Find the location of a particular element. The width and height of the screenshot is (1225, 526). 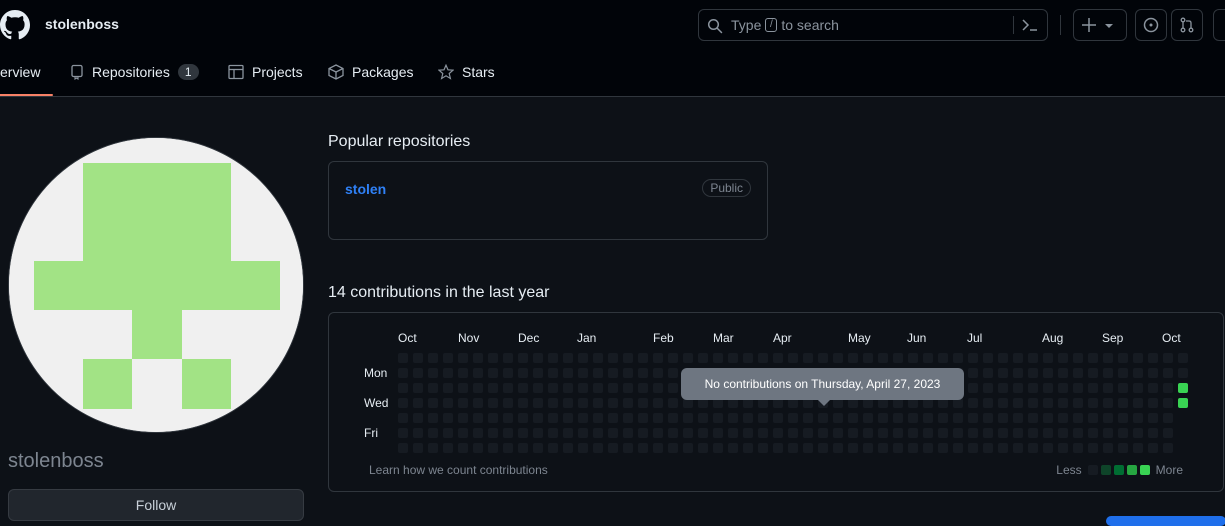

tab-packages: Packages is located at coordinates (370, 72).